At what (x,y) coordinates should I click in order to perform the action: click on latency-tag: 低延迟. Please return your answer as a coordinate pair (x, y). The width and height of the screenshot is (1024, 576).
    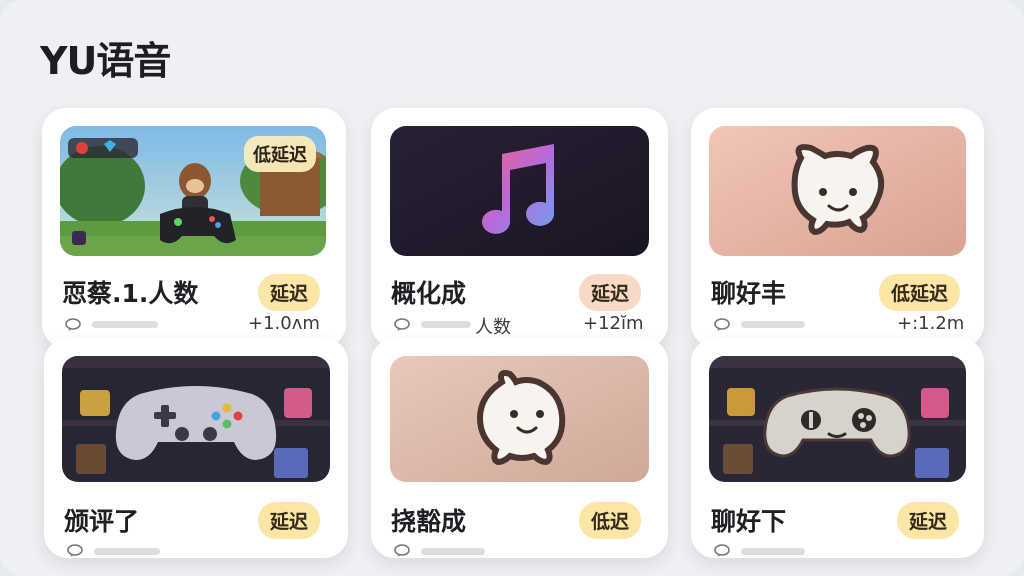
    Looking at the image, I should click on (920, 292).